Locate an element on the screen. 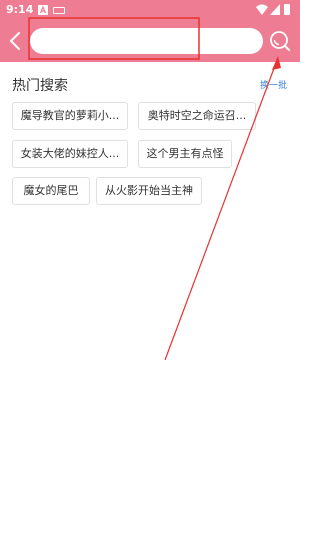 This screenshot has width=320, height=533. signal-icon is located at coordinates (275, 9).